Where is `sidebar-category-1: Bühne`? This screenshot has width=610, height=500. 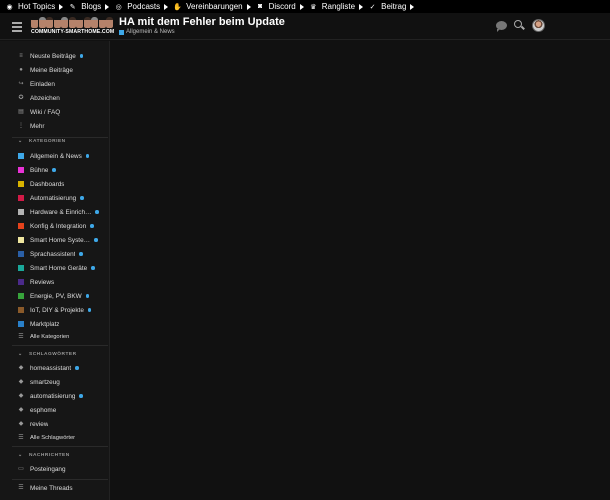 sidebar-category-1: Bühne is located at coordinates (54, 170).